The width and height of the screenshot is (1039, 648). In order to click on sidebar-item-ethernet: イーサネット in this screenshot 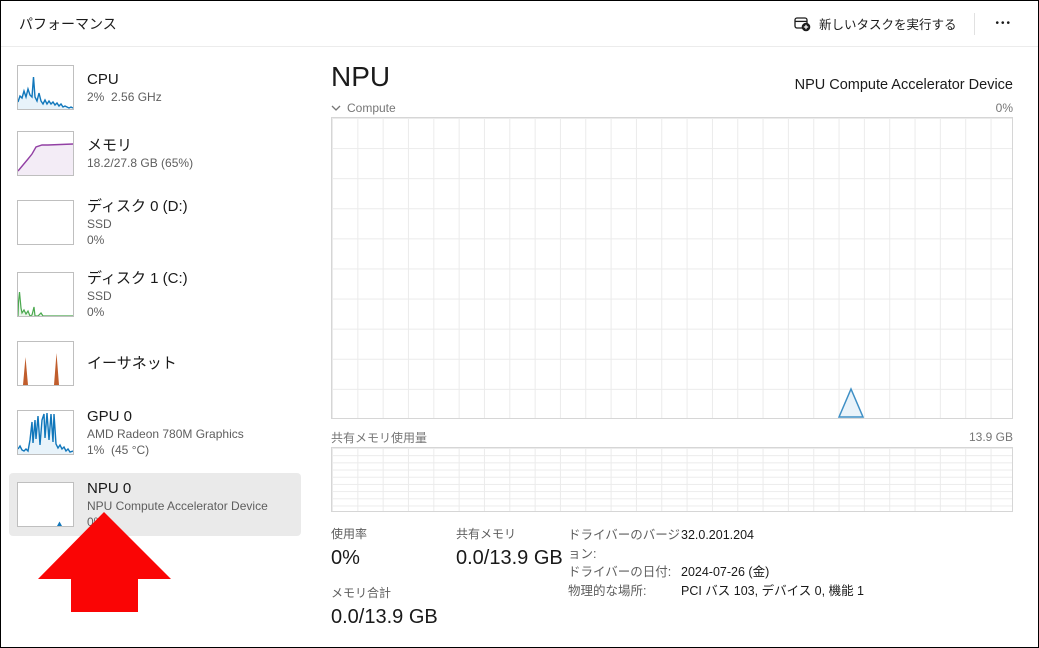, I will do `click(155, 363)`.